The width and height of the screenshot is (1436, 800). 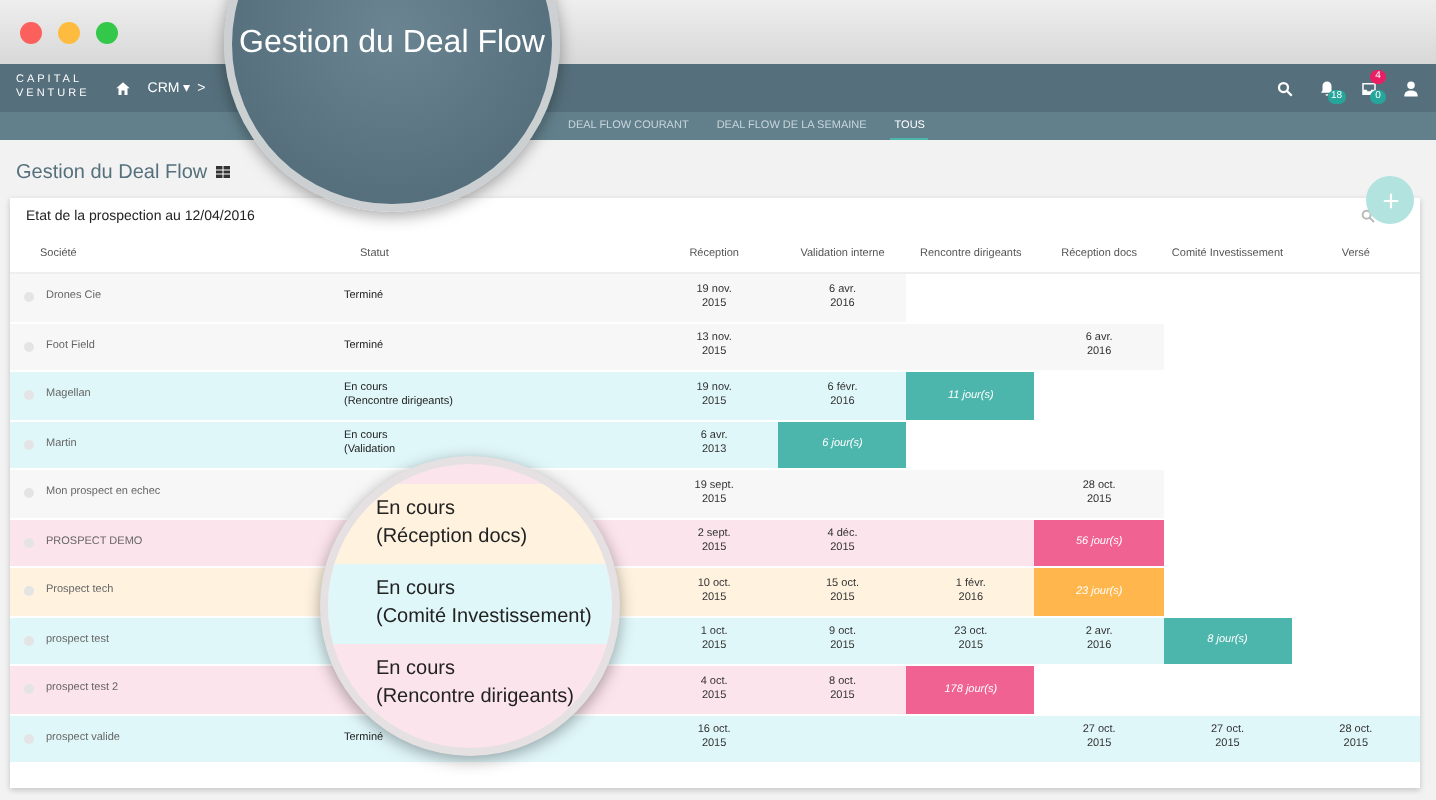 What do you see at coordinates (107, 32) in the screenshot?
I see `maximize-button` at bounding box center [107, 32].